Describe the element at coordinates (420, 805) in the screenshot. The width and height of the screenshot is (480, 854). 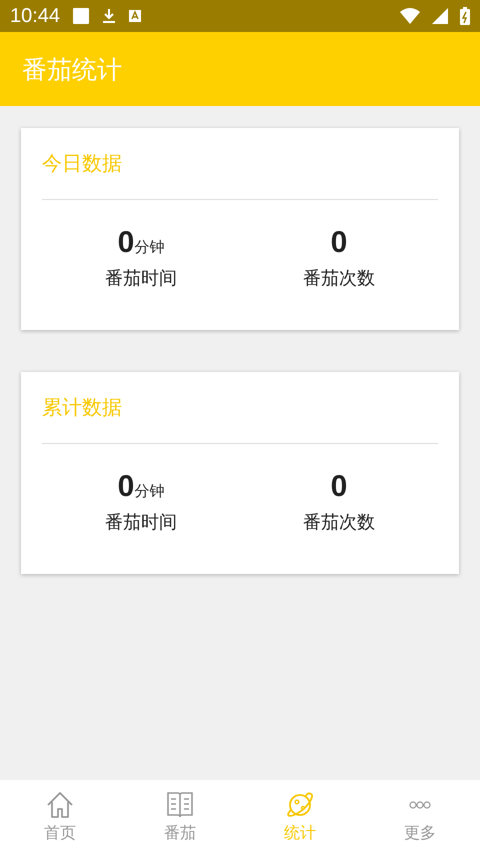
I see `more-icon` at that location.